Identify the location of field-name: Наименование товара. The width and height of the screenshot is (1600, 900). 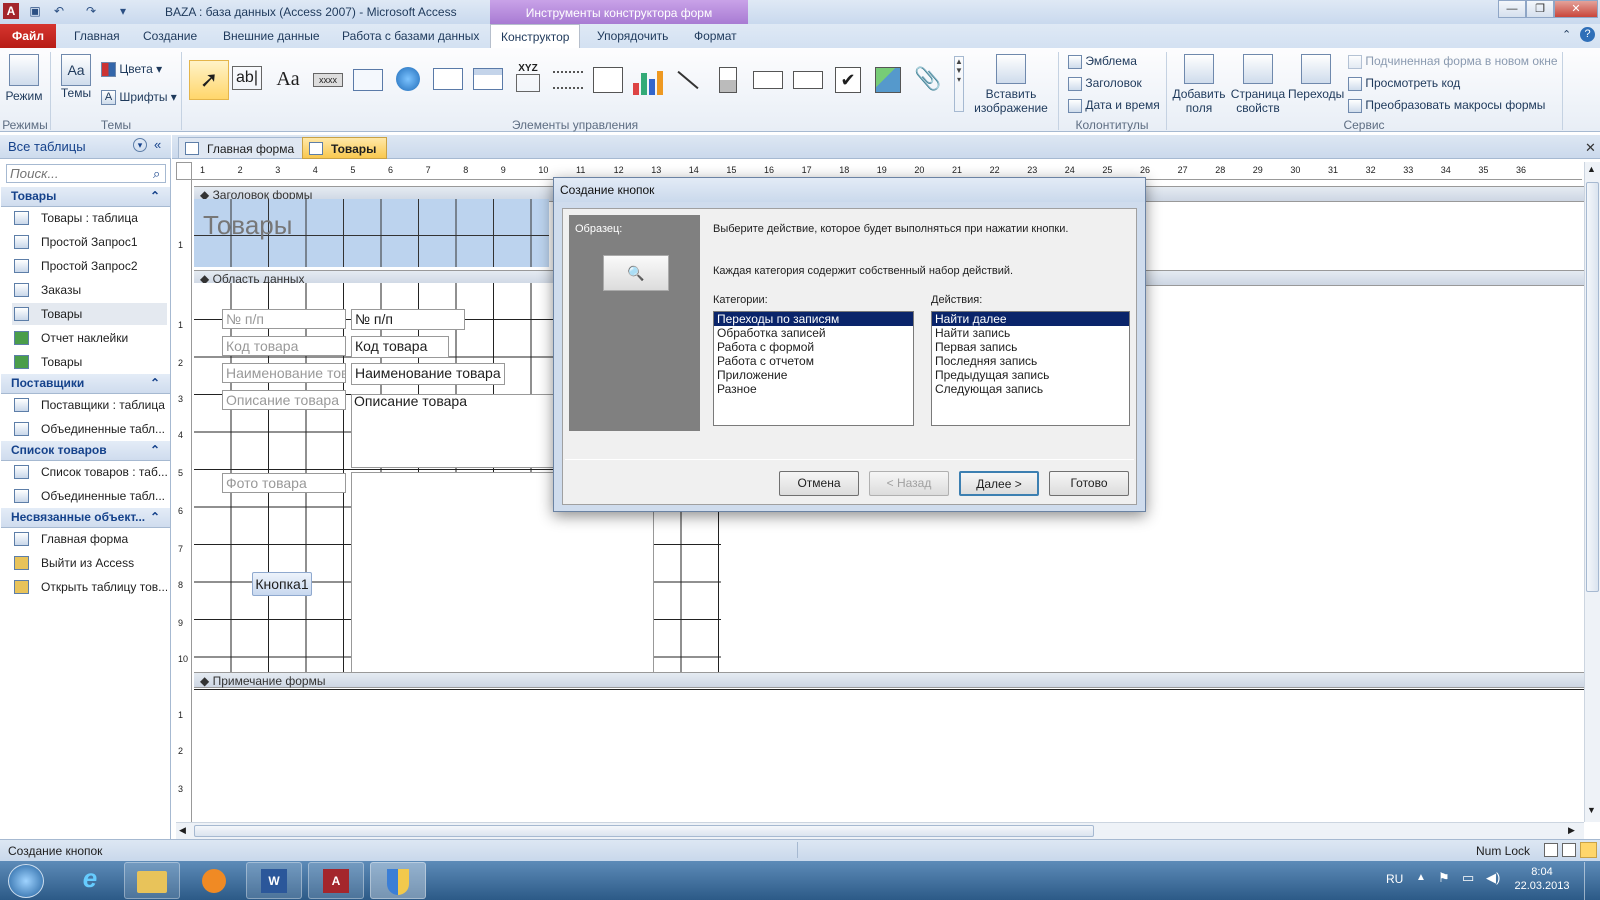
(428, 374).